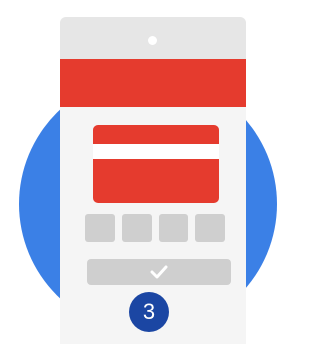 Image resolution: width=320 pixels, height=344 pixels. I want to click on phone-top-bezel, so click(153, 38).